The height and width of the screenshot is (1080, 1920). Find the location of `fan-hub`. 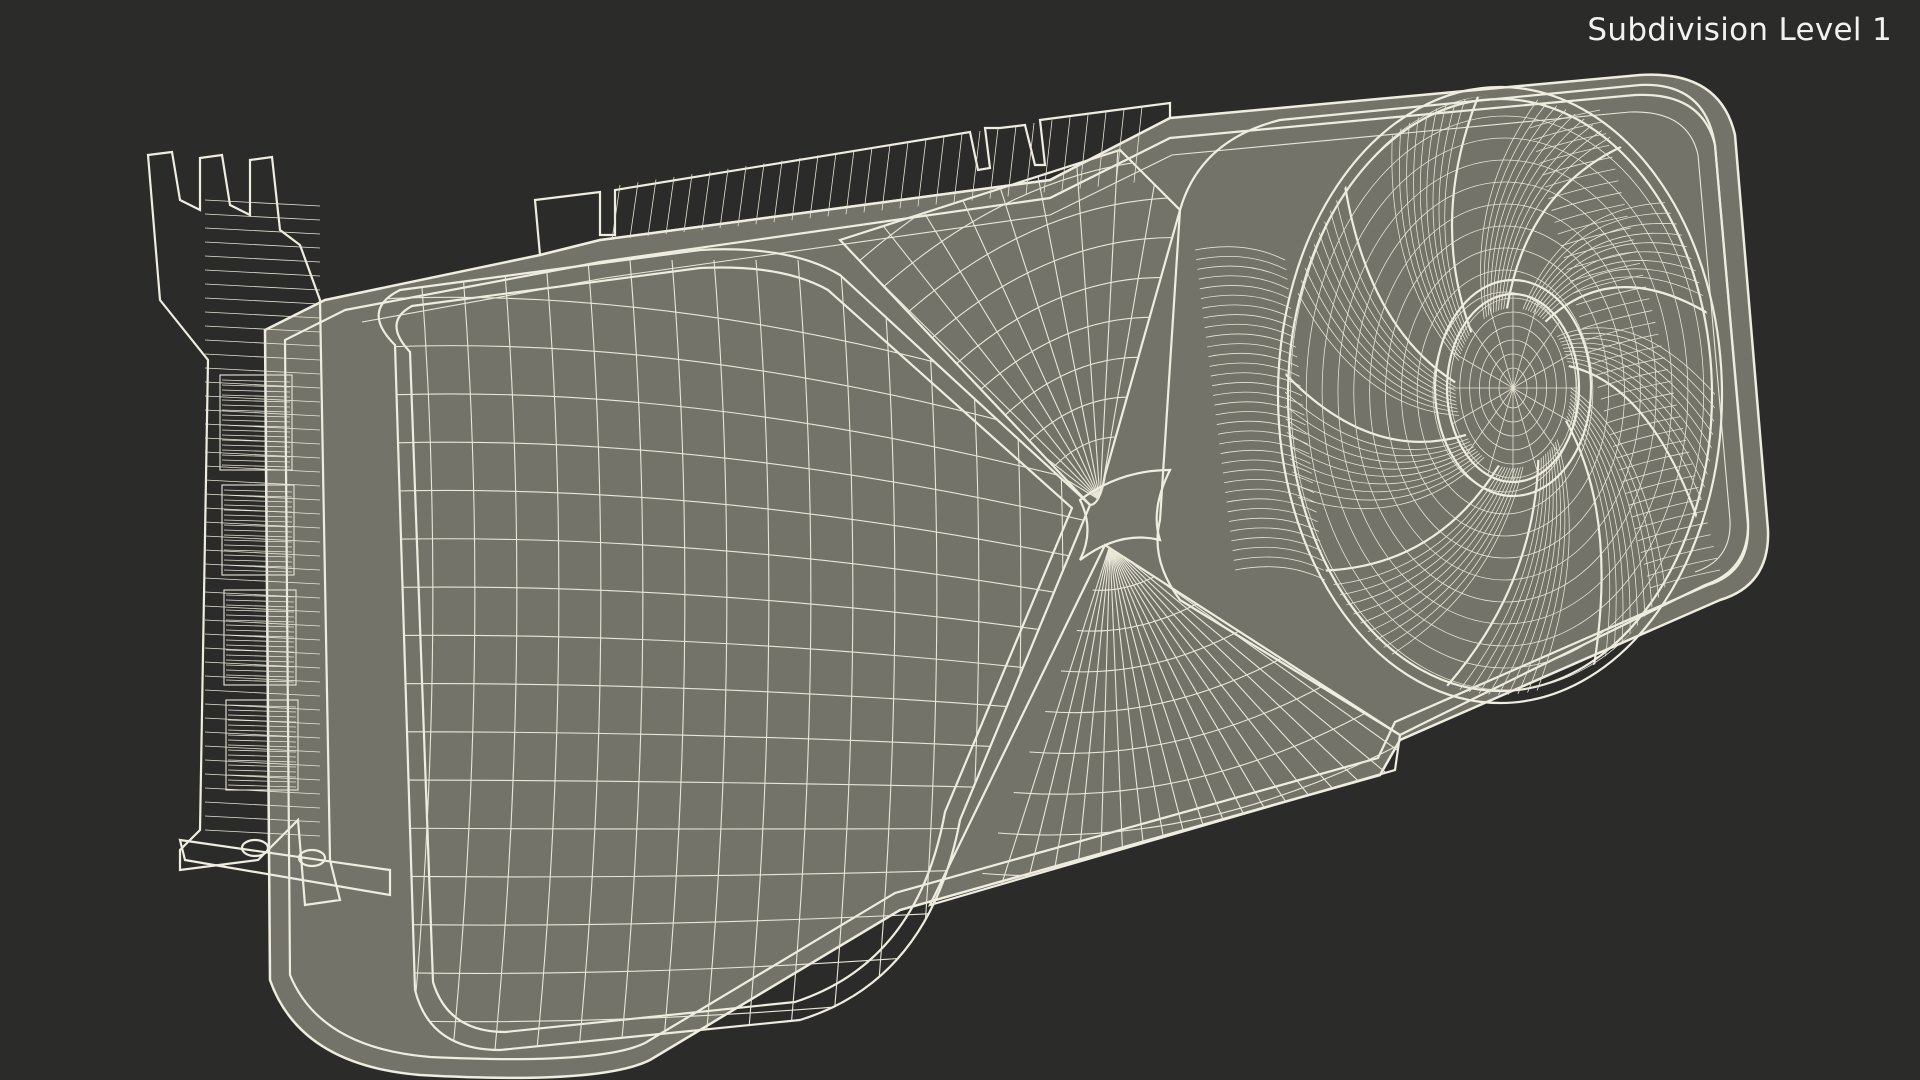

fan-hub is located at coordinates (1513, 388).